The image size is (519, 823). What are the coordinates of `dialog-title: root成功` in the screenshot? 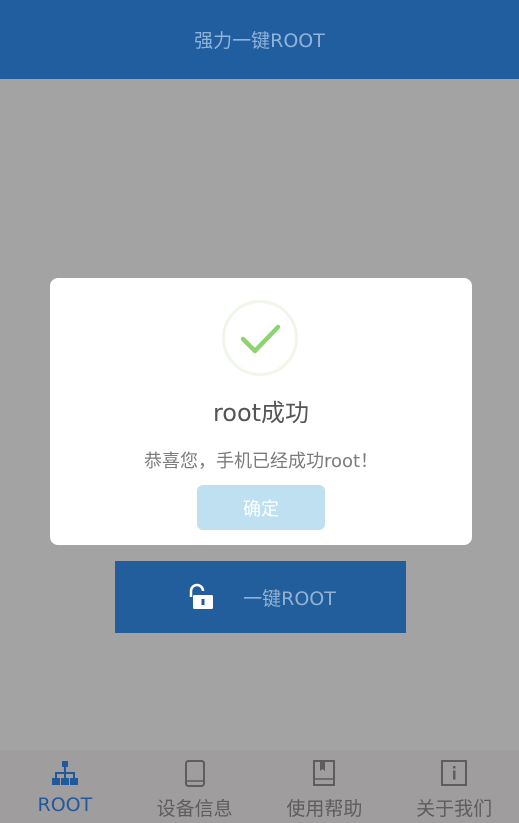 It's located at (261, 413).